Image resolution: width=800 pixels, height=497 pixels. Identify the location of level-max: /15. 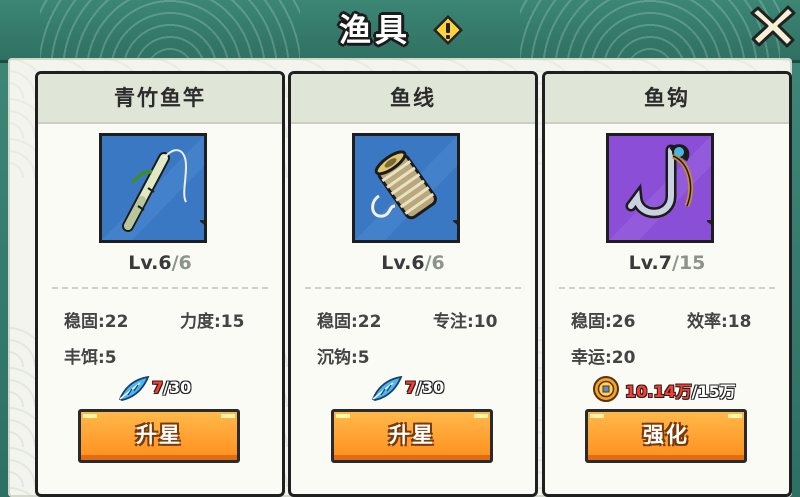
(689, 263).